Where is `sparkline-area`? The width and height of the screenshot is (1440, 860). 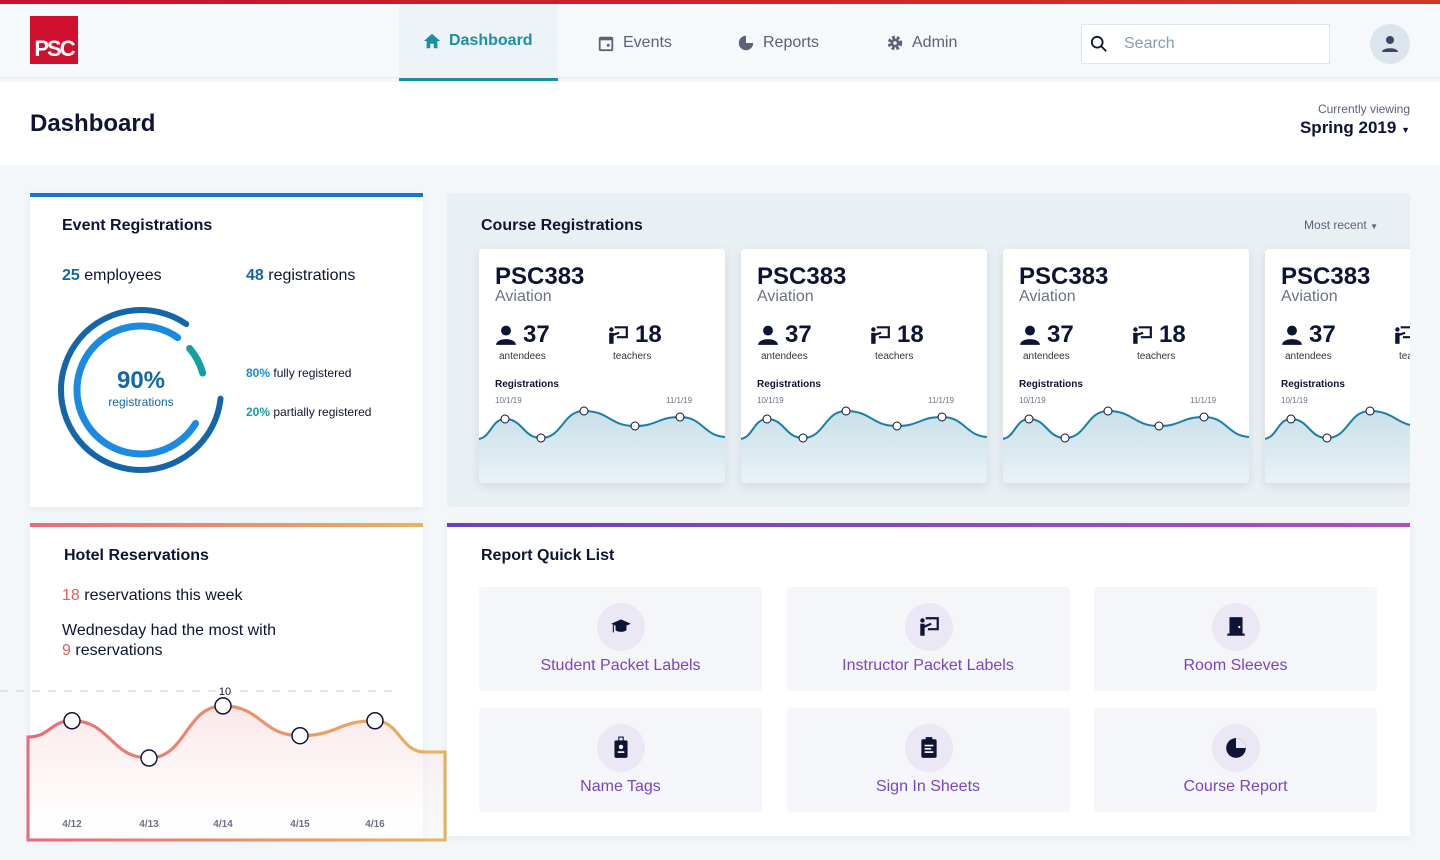 sparkline-area is located at coordinates (1337, 447).